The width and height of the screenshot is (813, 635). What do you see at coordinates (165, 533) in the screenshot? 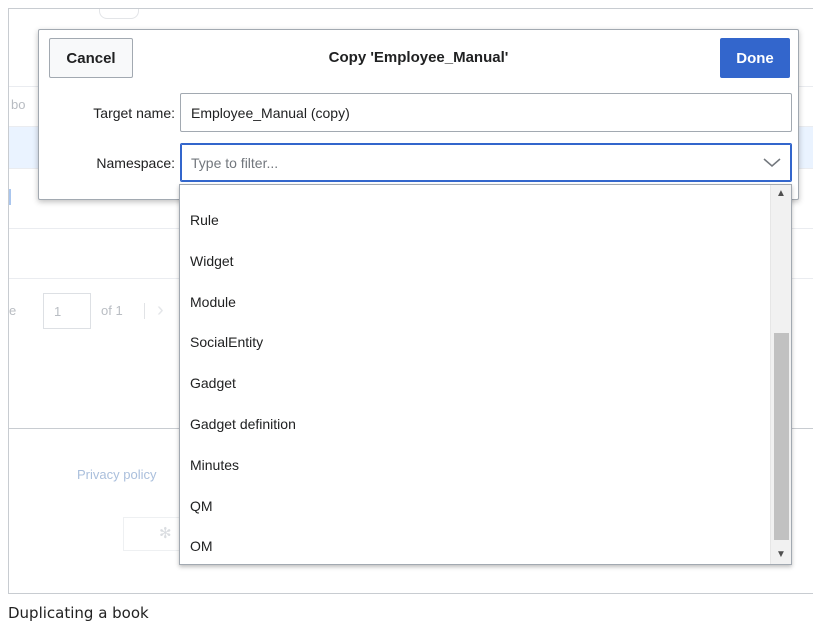
I see `gear-icon: ✻` at bounding box center [165, 533].